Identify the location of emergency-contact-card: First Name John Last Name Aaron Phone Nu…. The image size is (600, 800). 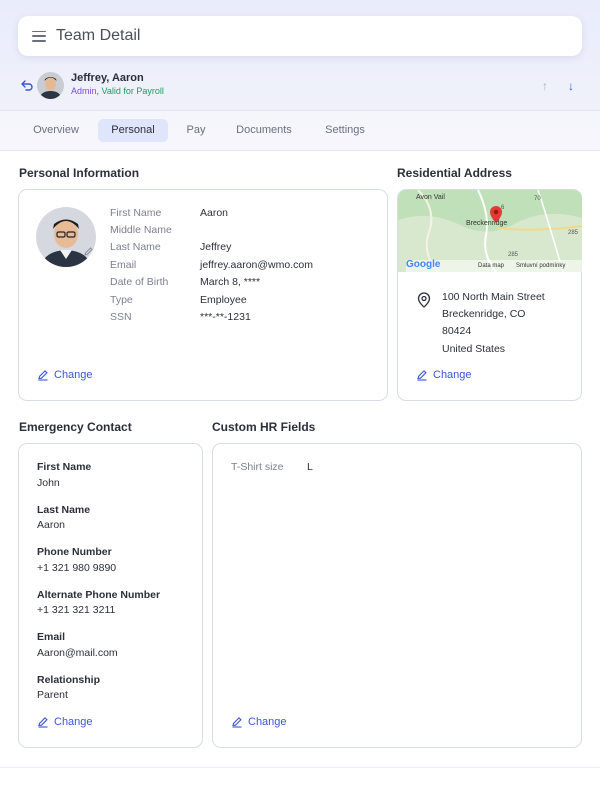
(110, 595).